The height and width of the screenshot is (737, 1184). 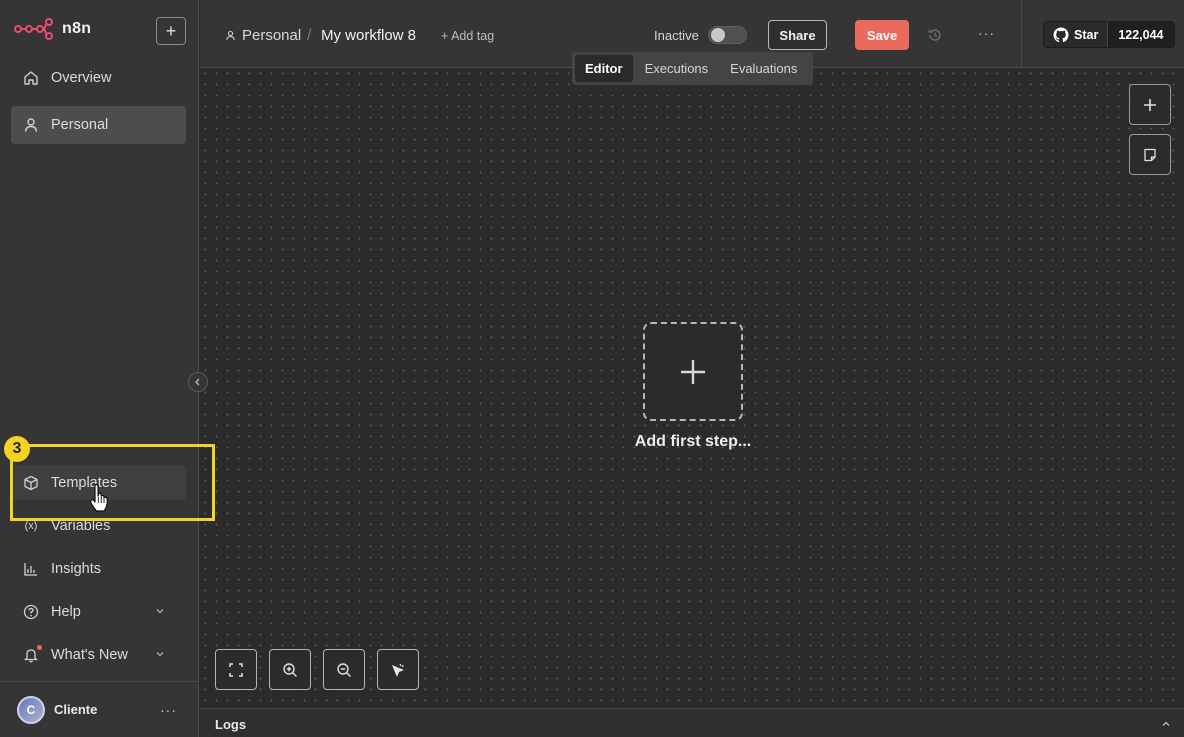 What do you see at coordinates (763, 68) in the screenshot?
I see `tab-evaluations: Evaluations` at bounding box center [763, 68].